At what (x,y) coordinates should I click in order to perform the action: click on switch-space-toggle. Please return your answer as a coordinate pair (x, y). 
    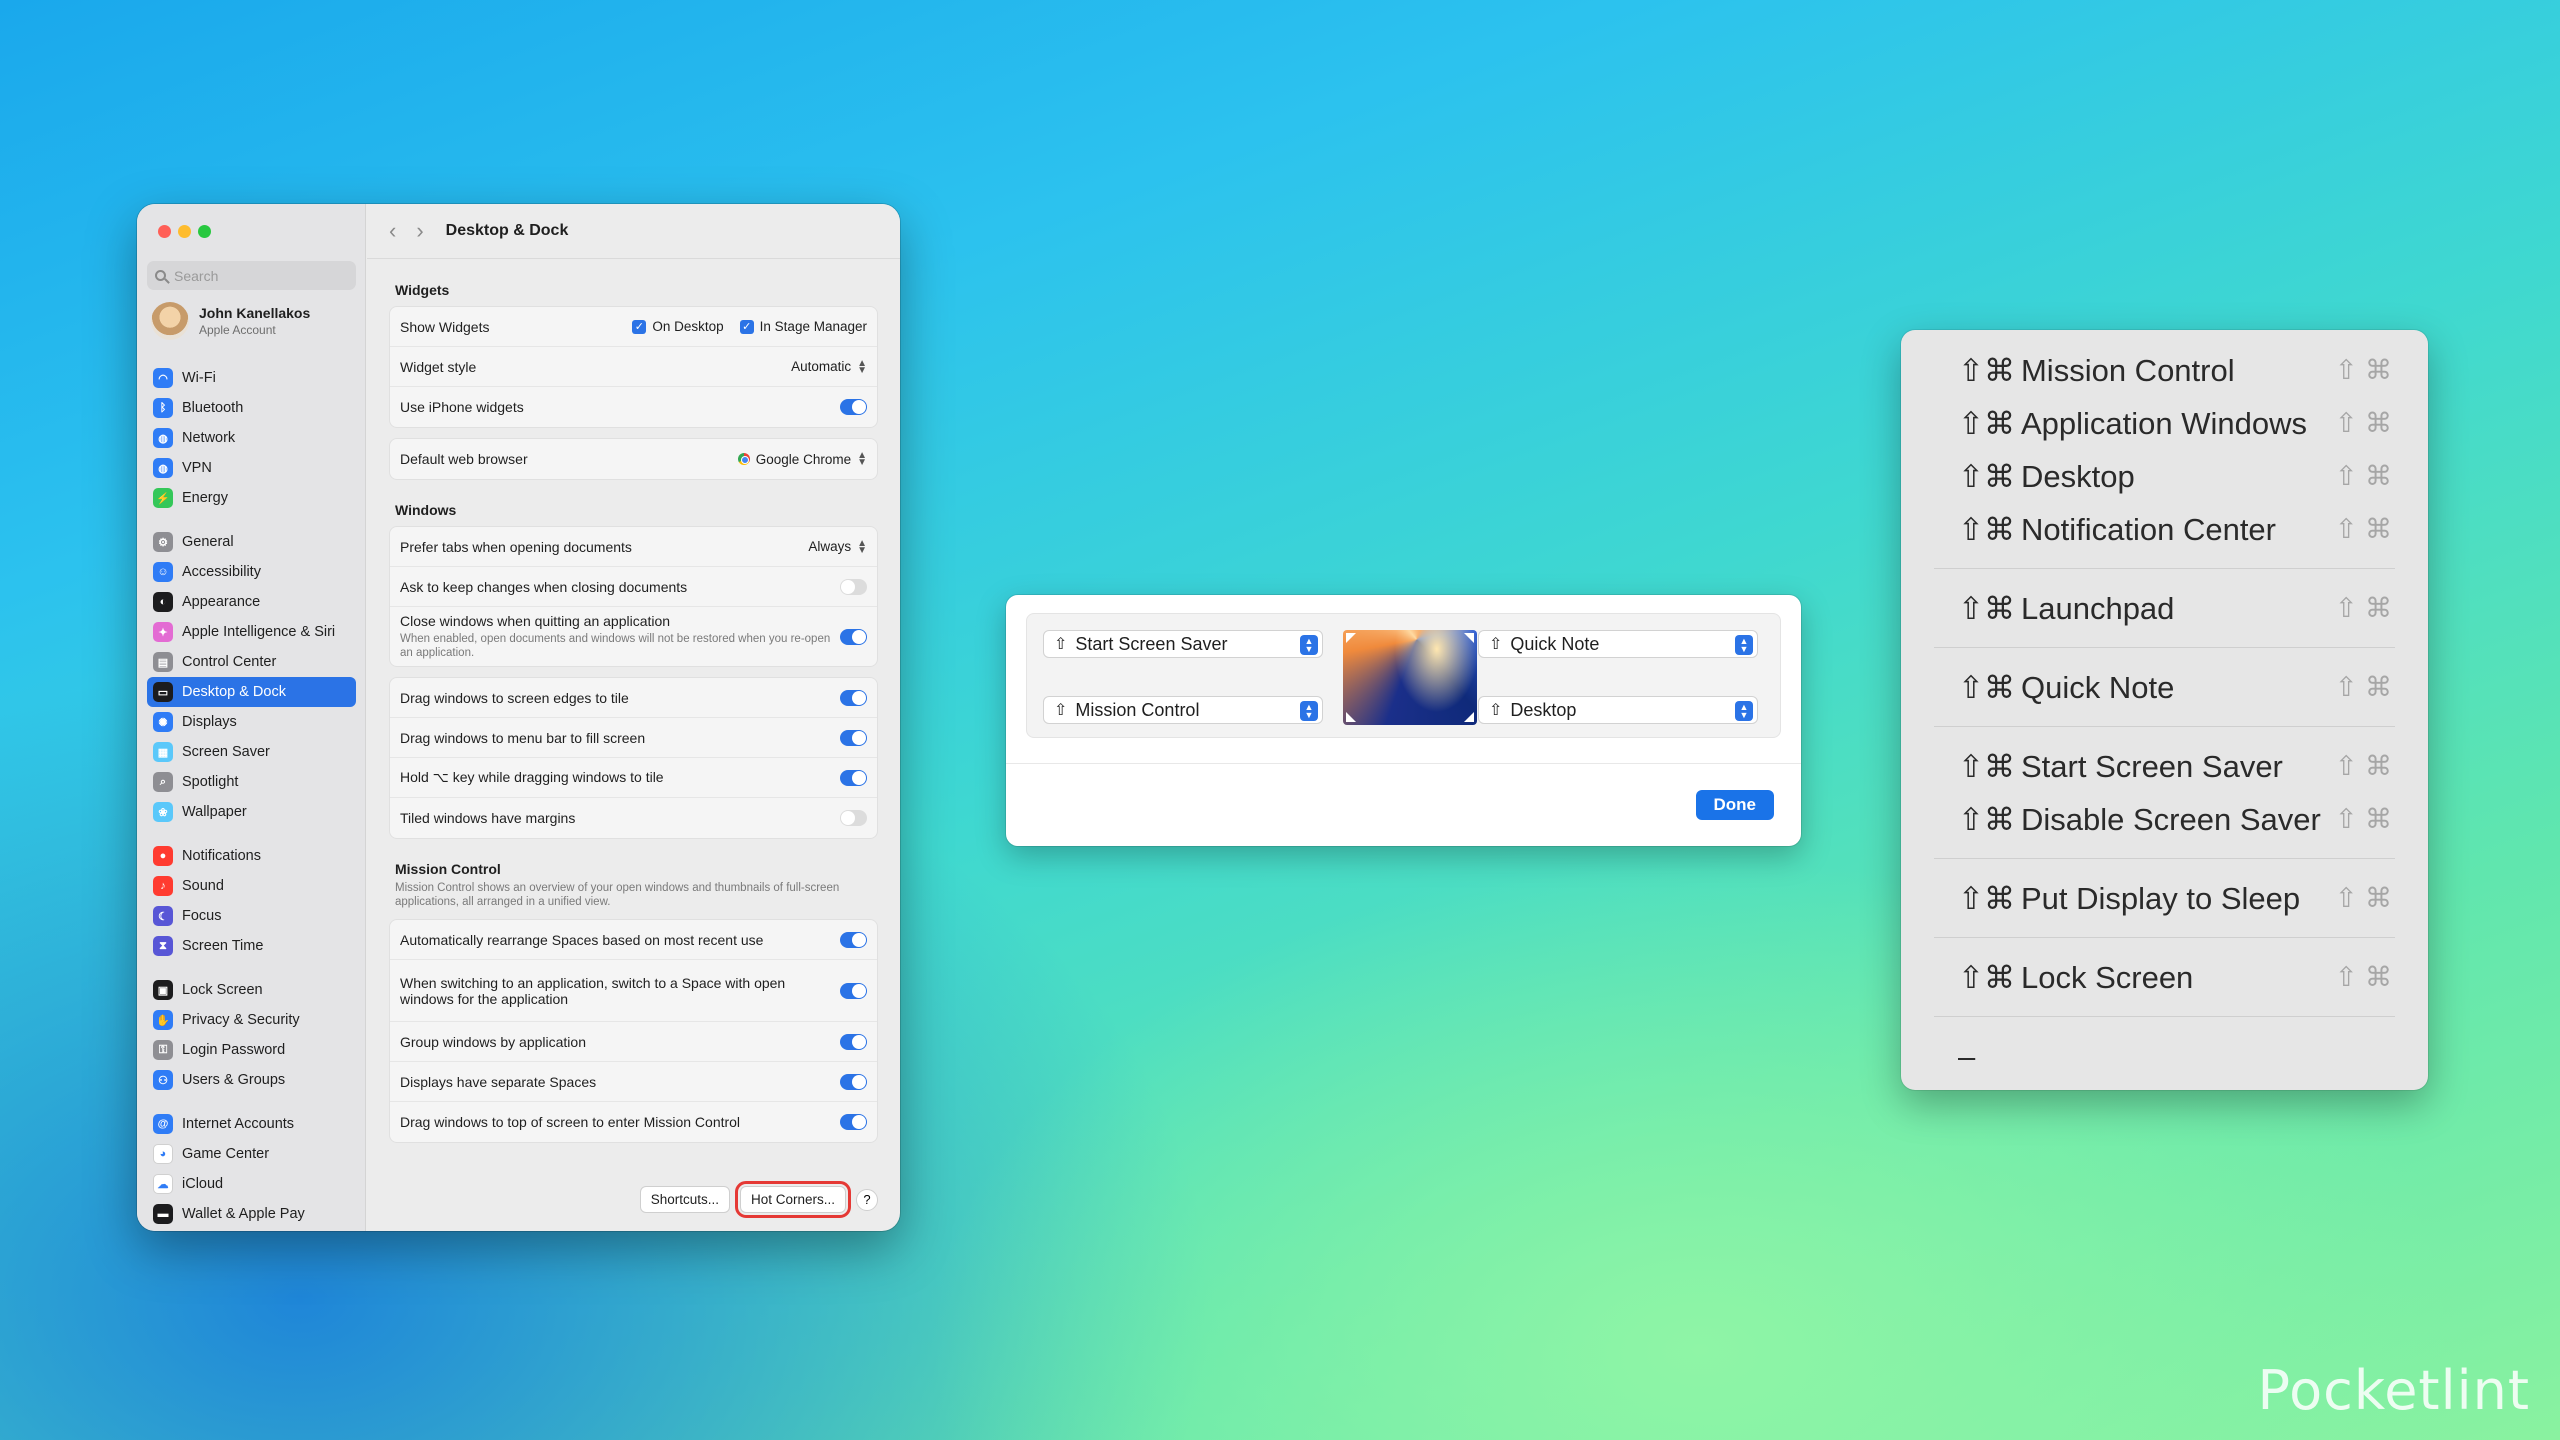
    Looking at the image, I should click on (853, 990).